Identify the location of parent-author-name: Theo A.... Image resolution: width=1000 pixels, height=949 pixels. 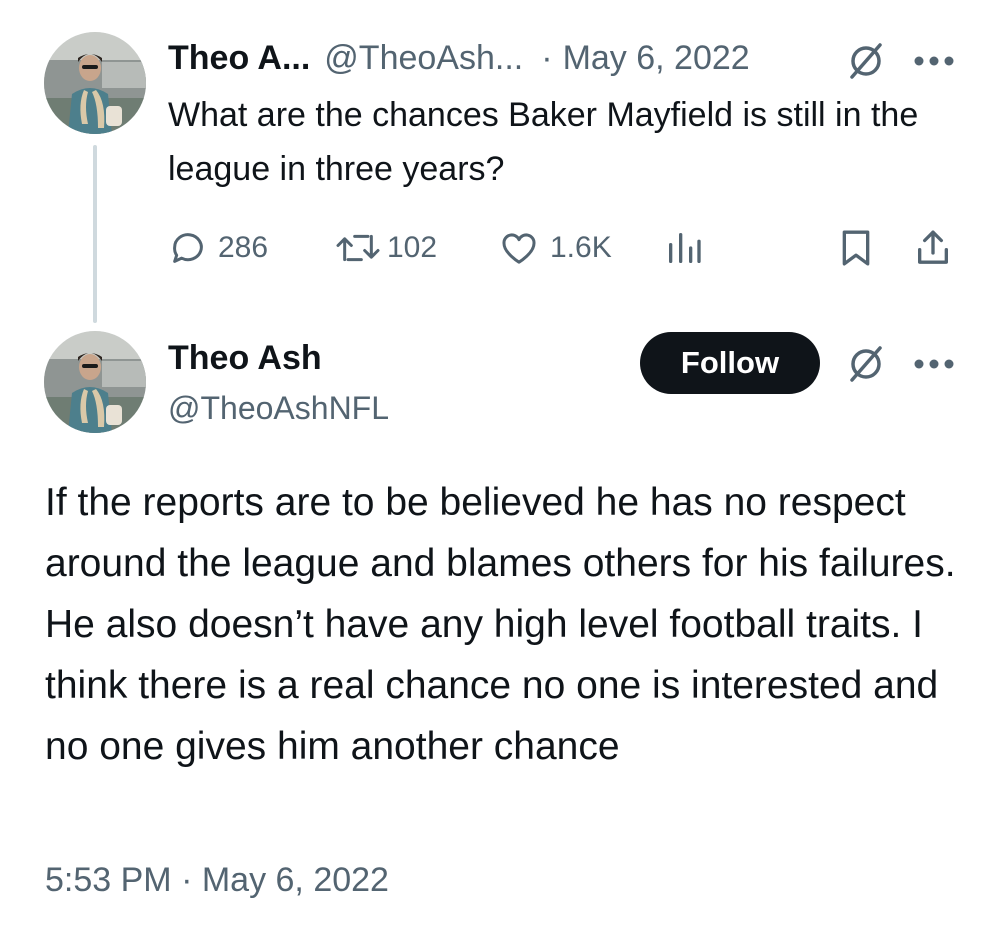
(239, 58).